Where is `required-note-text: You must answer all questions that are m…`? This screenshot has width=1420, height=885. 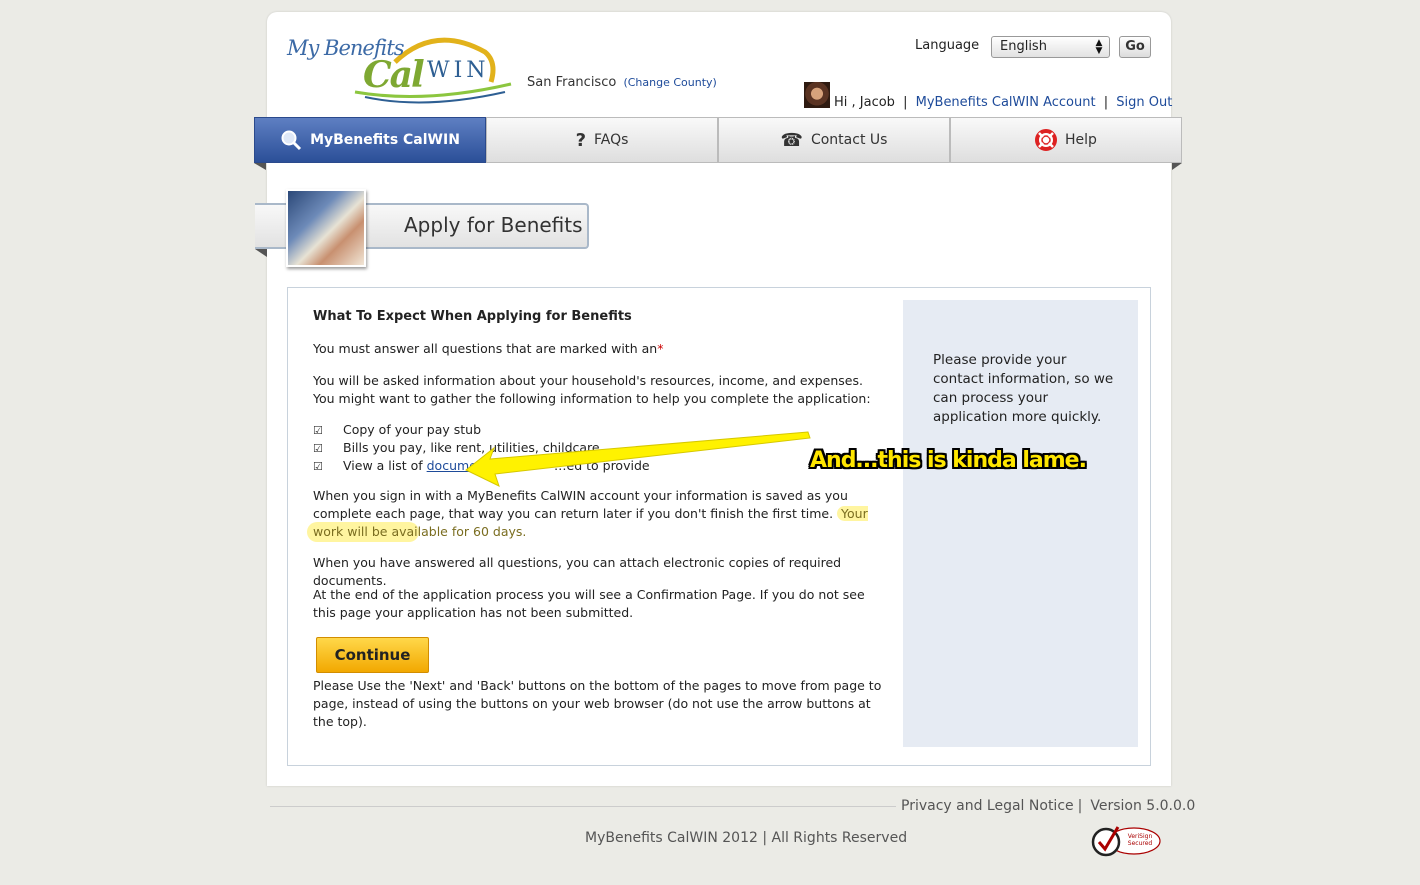 required-note-text: You must answer all questions that are m… is located at coordinates (485, 348).